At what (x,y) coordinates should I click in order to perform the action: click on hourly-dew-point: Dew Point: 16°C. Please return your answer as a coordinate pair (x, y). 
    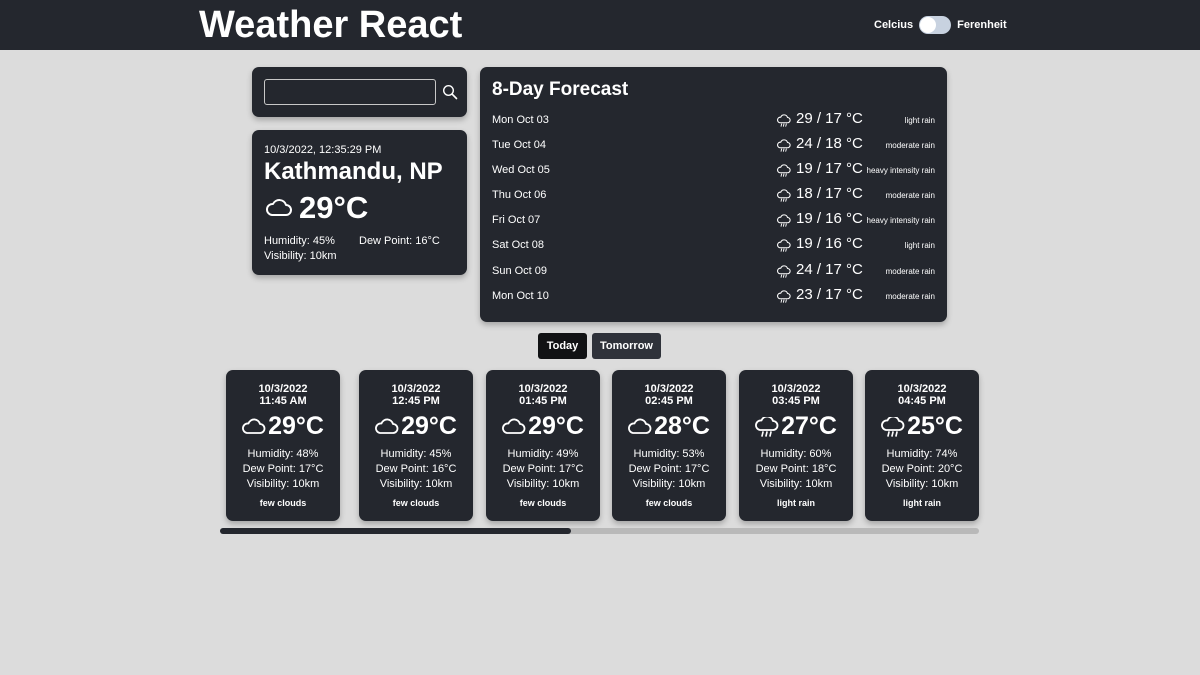
    Looking at the image, I should click on (416, 469).